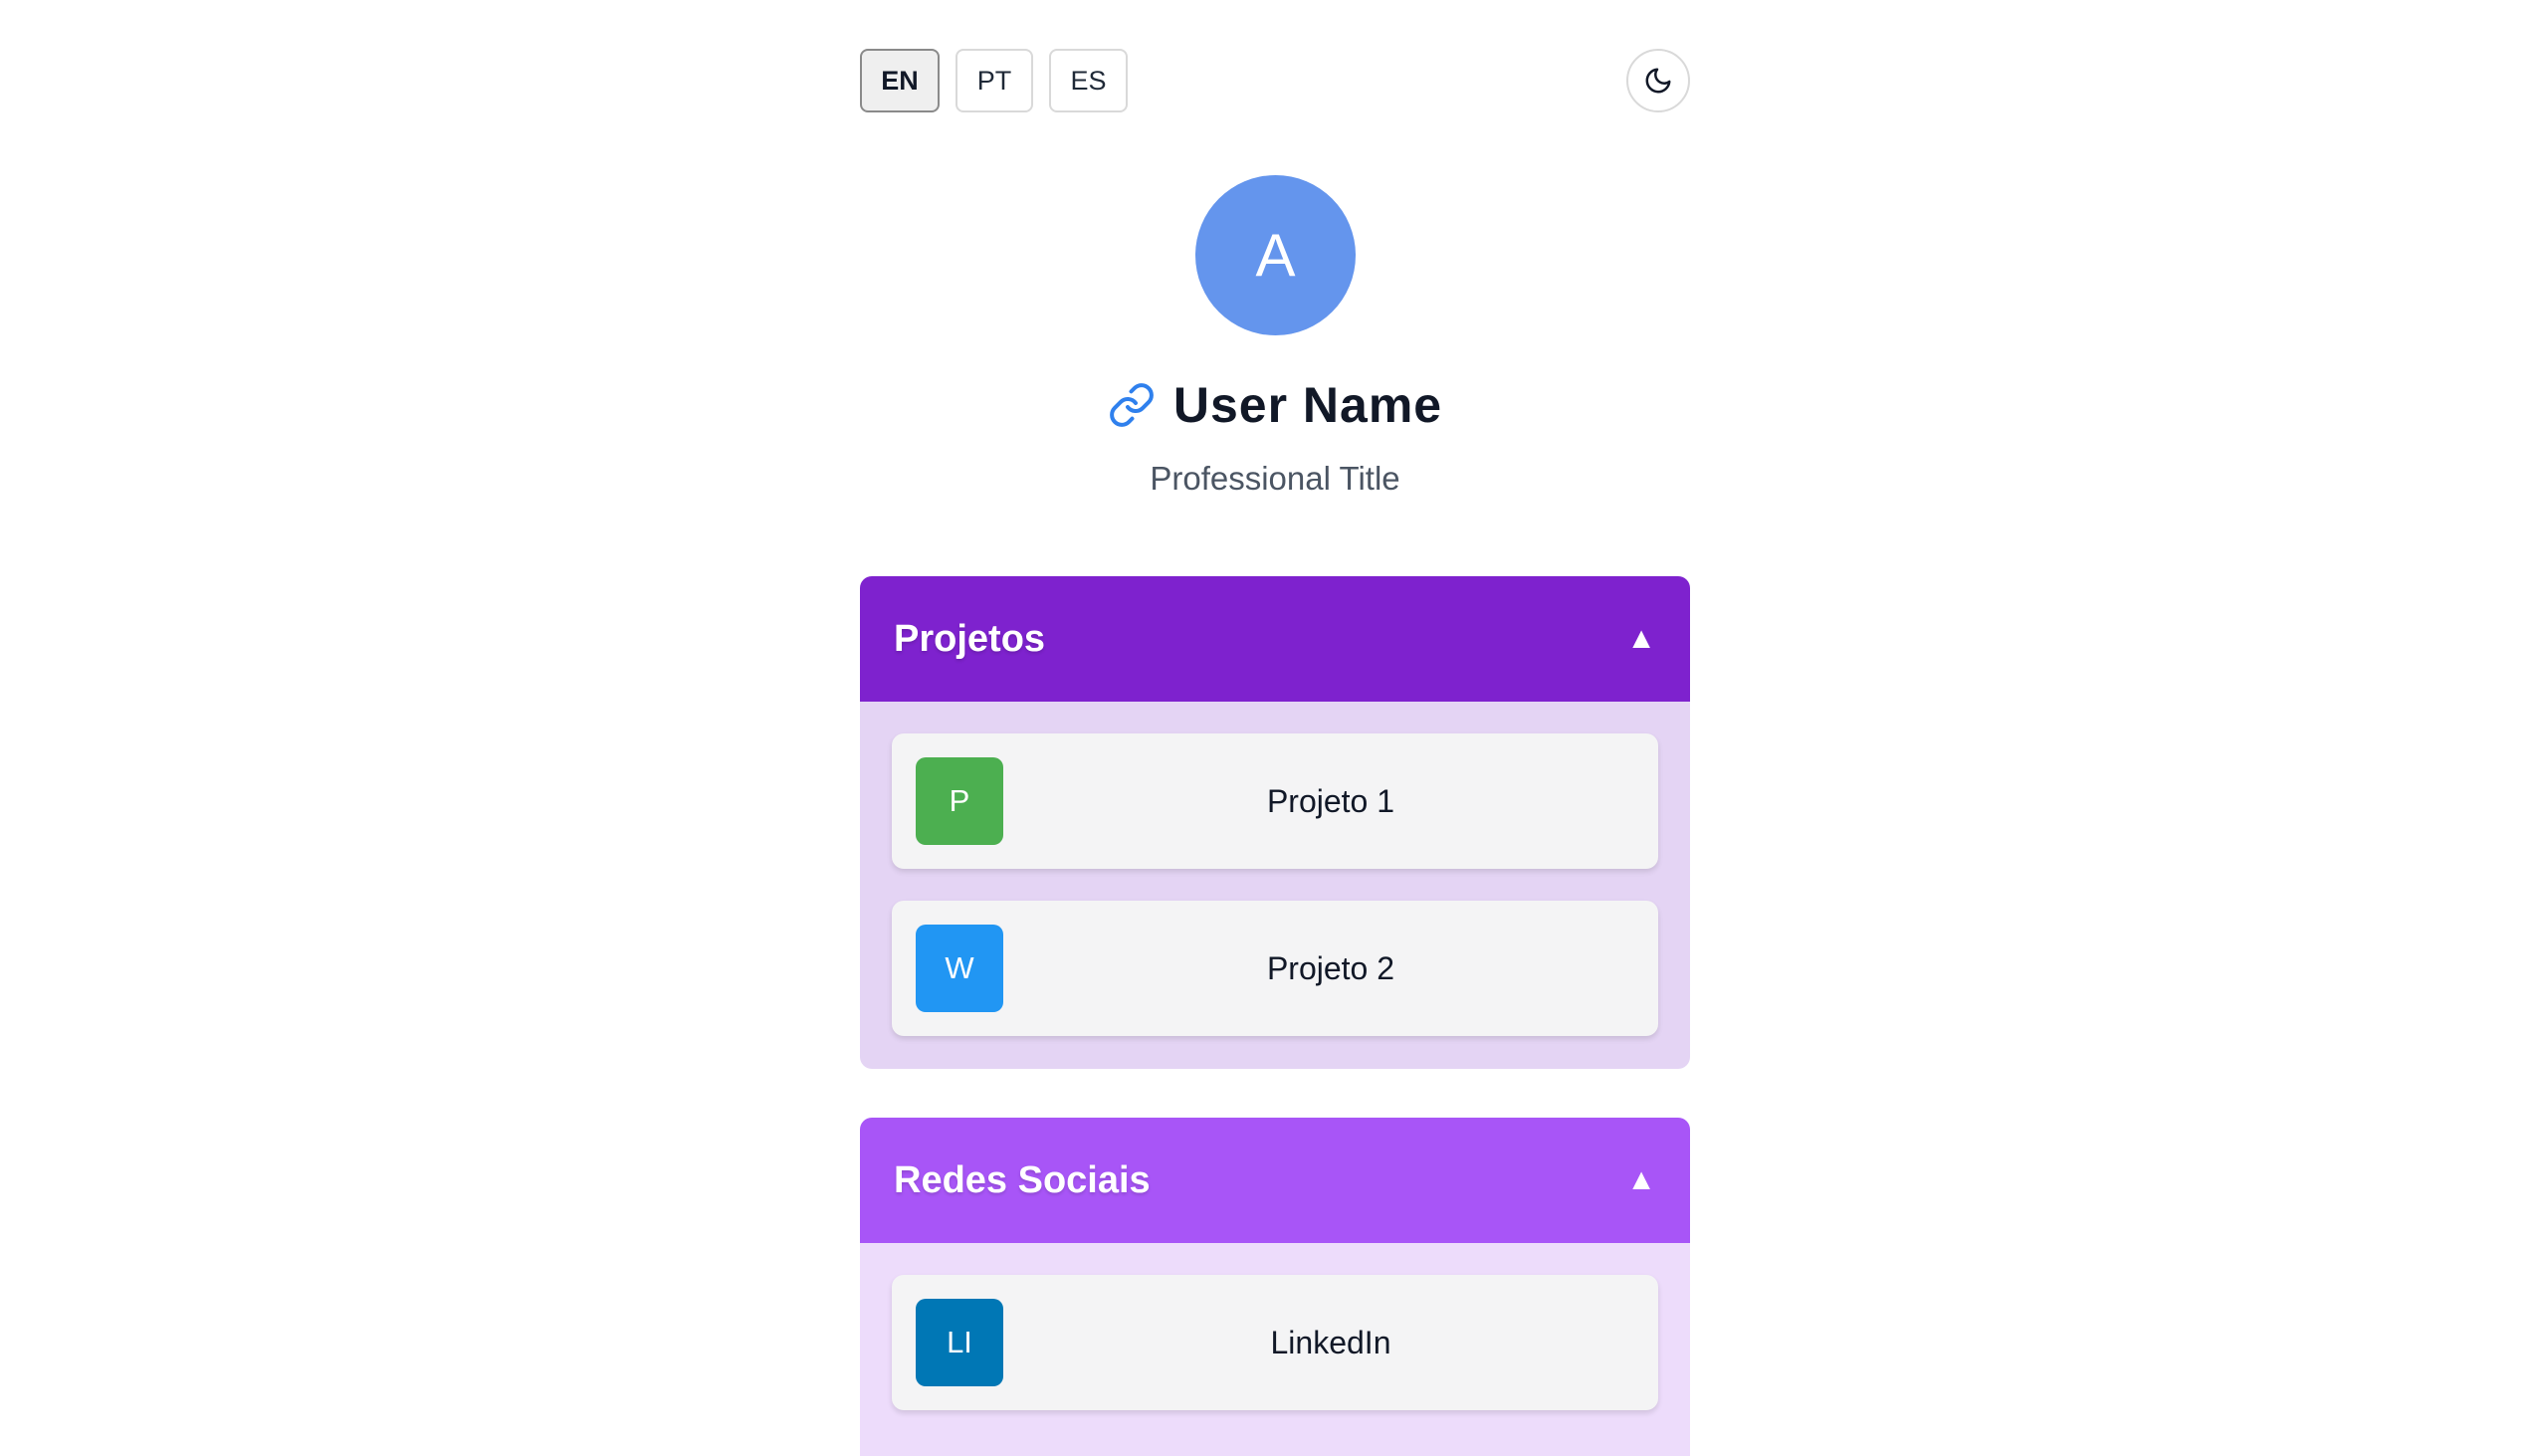  I want to click on list-item-projeto-2: W Projeto 2, so click(1275, 968).